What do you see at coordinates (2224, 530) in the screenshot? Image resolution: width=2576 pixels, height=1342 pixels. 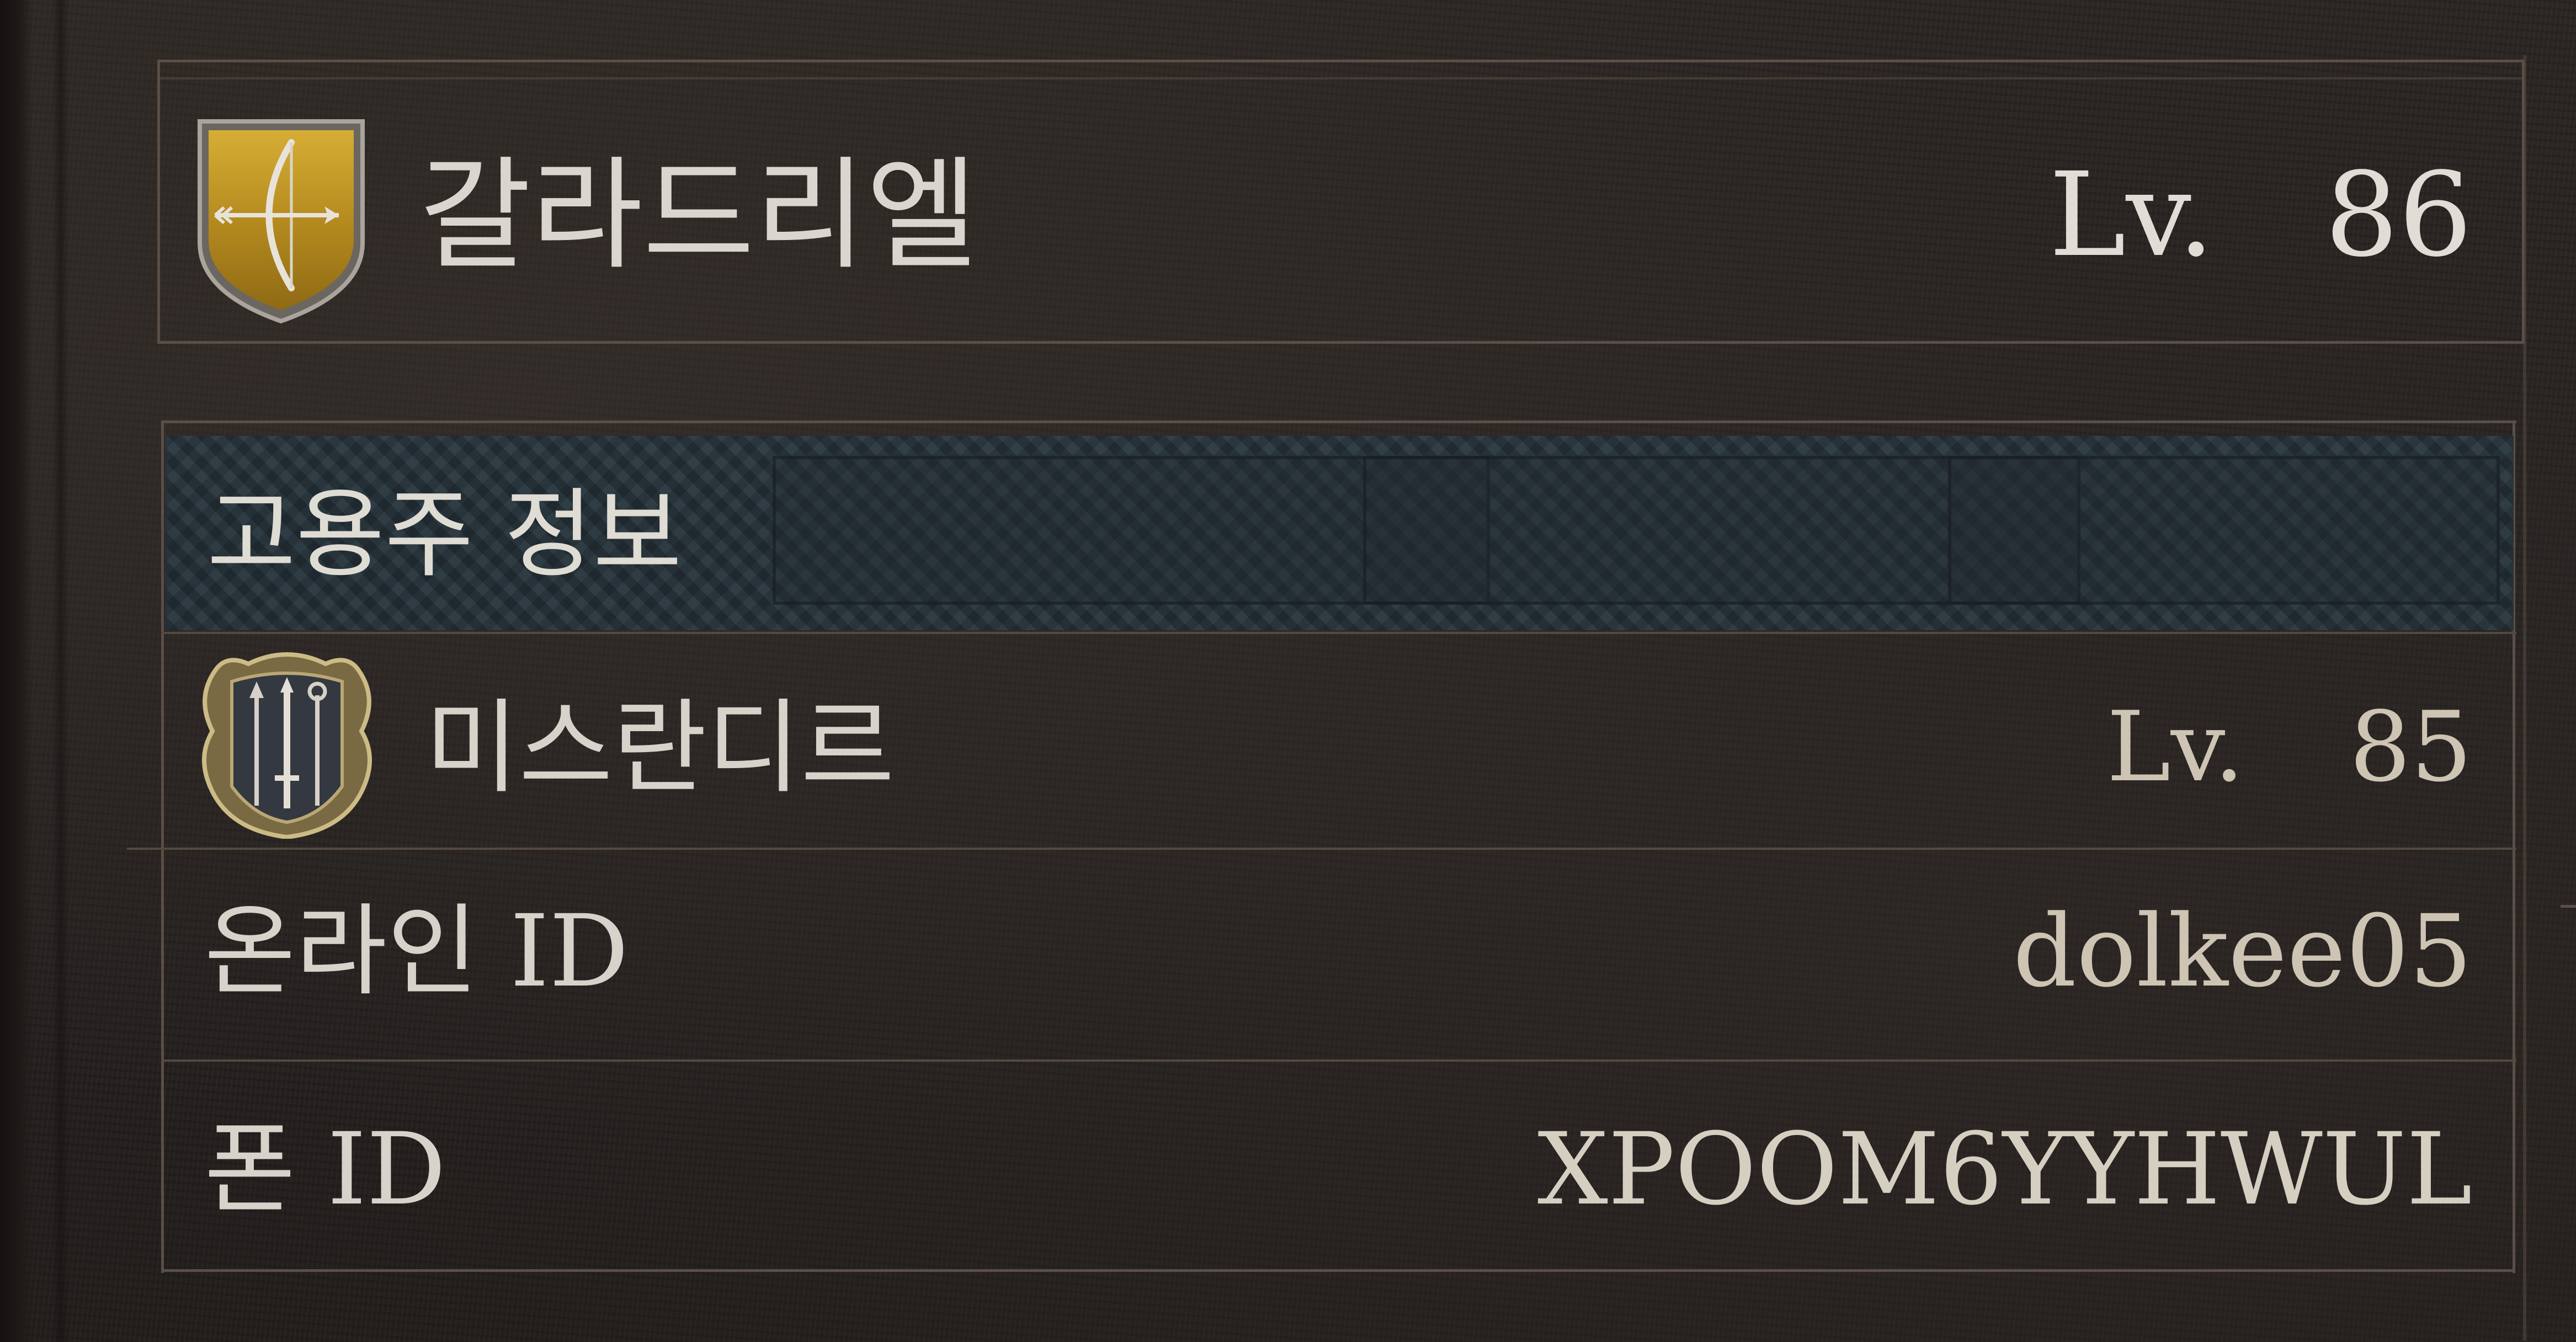 I see `band-ornament-panel` at bounding box center [2224, 530].